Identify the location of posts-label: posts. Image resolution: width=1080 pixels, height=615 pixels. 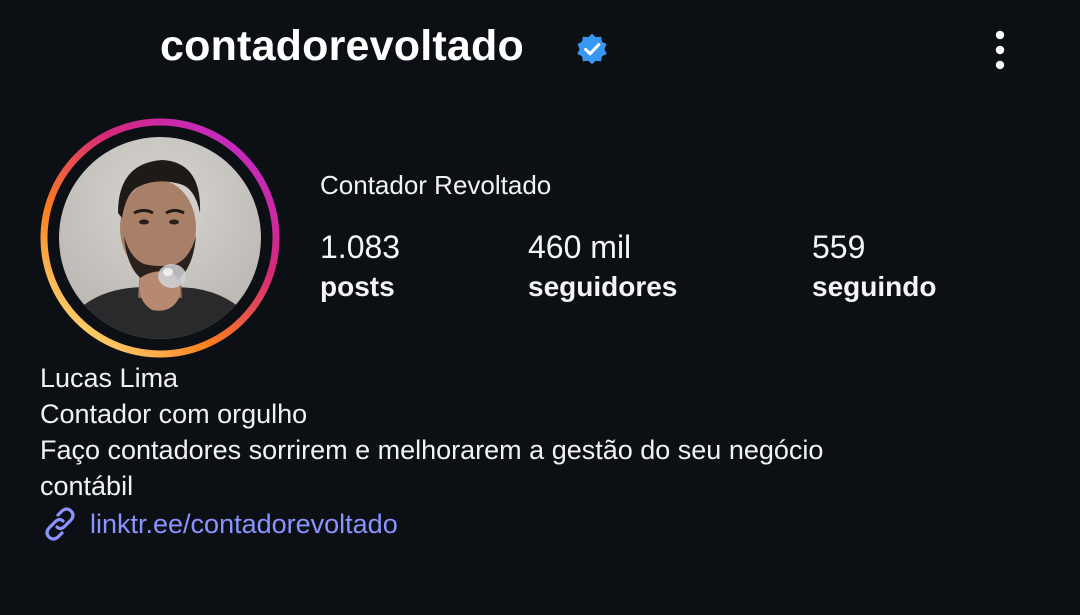
(357, 286).